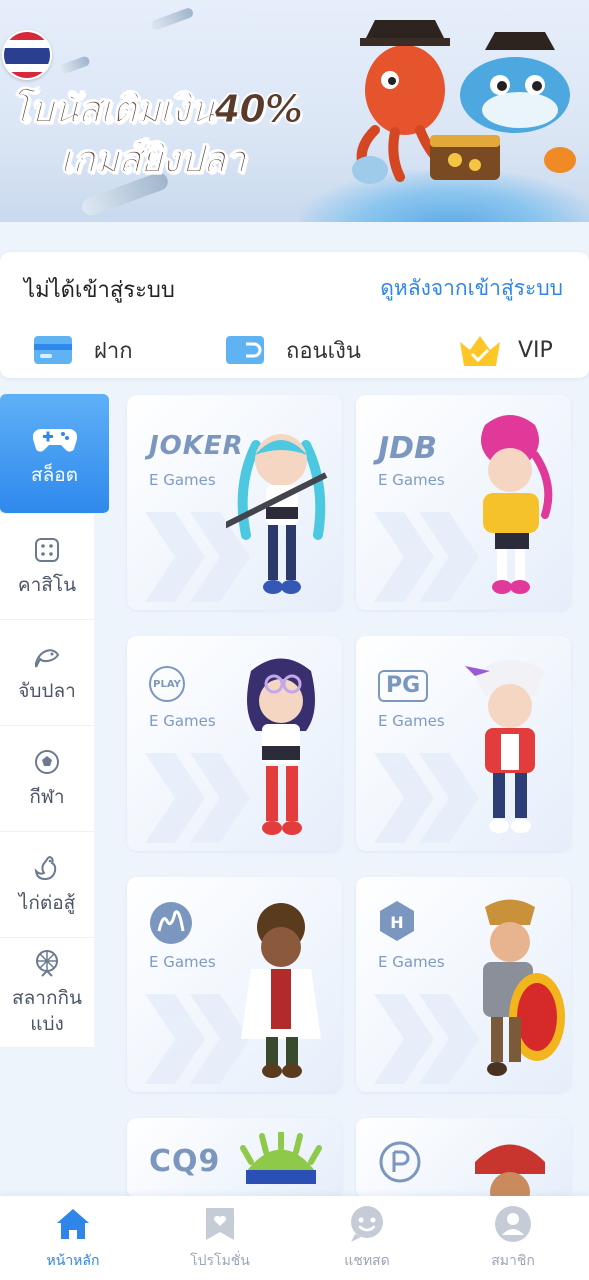  Describe the element at coordinates (367, 1261) in the screenshot. I see `tab-label: แชทสด` at that location.